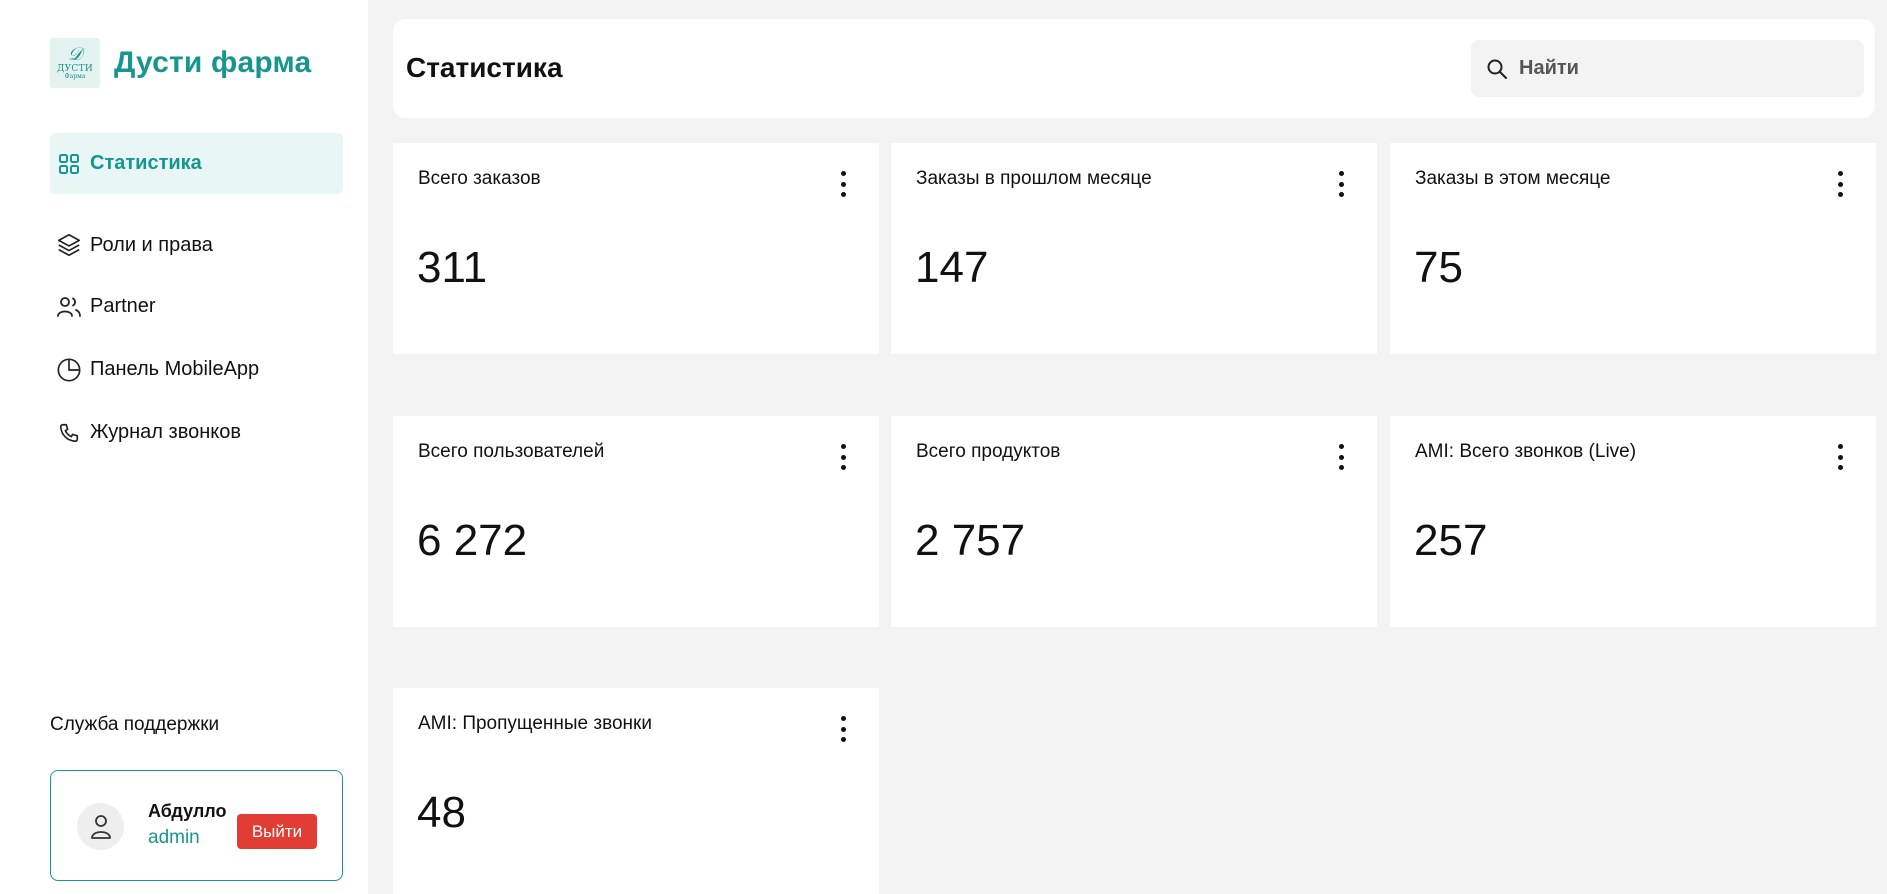  I want to click on search-box, so click(1667, 68).